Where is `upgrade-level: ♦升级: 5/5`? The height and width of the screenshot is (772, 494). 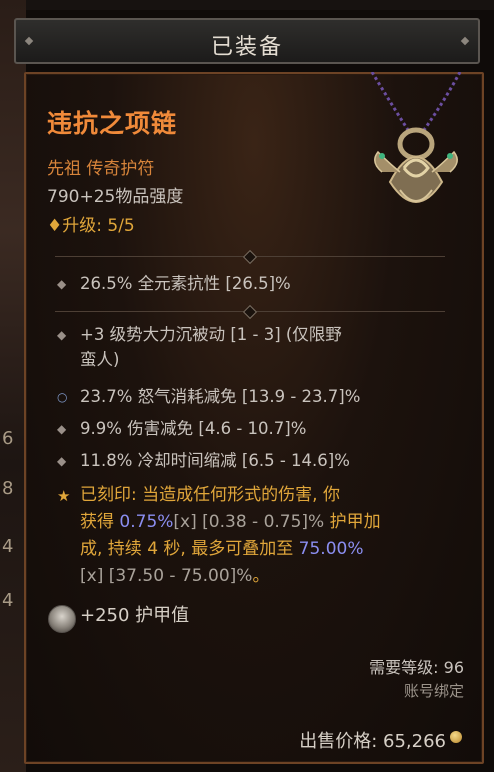 upgrade-level: ♦升级: 5/5 is located at coordinates (91, 226).